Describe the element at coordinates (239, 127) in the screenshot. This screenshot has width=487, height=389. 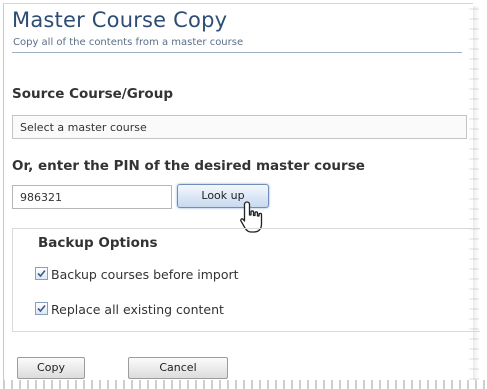
I see `master-course-select: Select a master course` at that location.